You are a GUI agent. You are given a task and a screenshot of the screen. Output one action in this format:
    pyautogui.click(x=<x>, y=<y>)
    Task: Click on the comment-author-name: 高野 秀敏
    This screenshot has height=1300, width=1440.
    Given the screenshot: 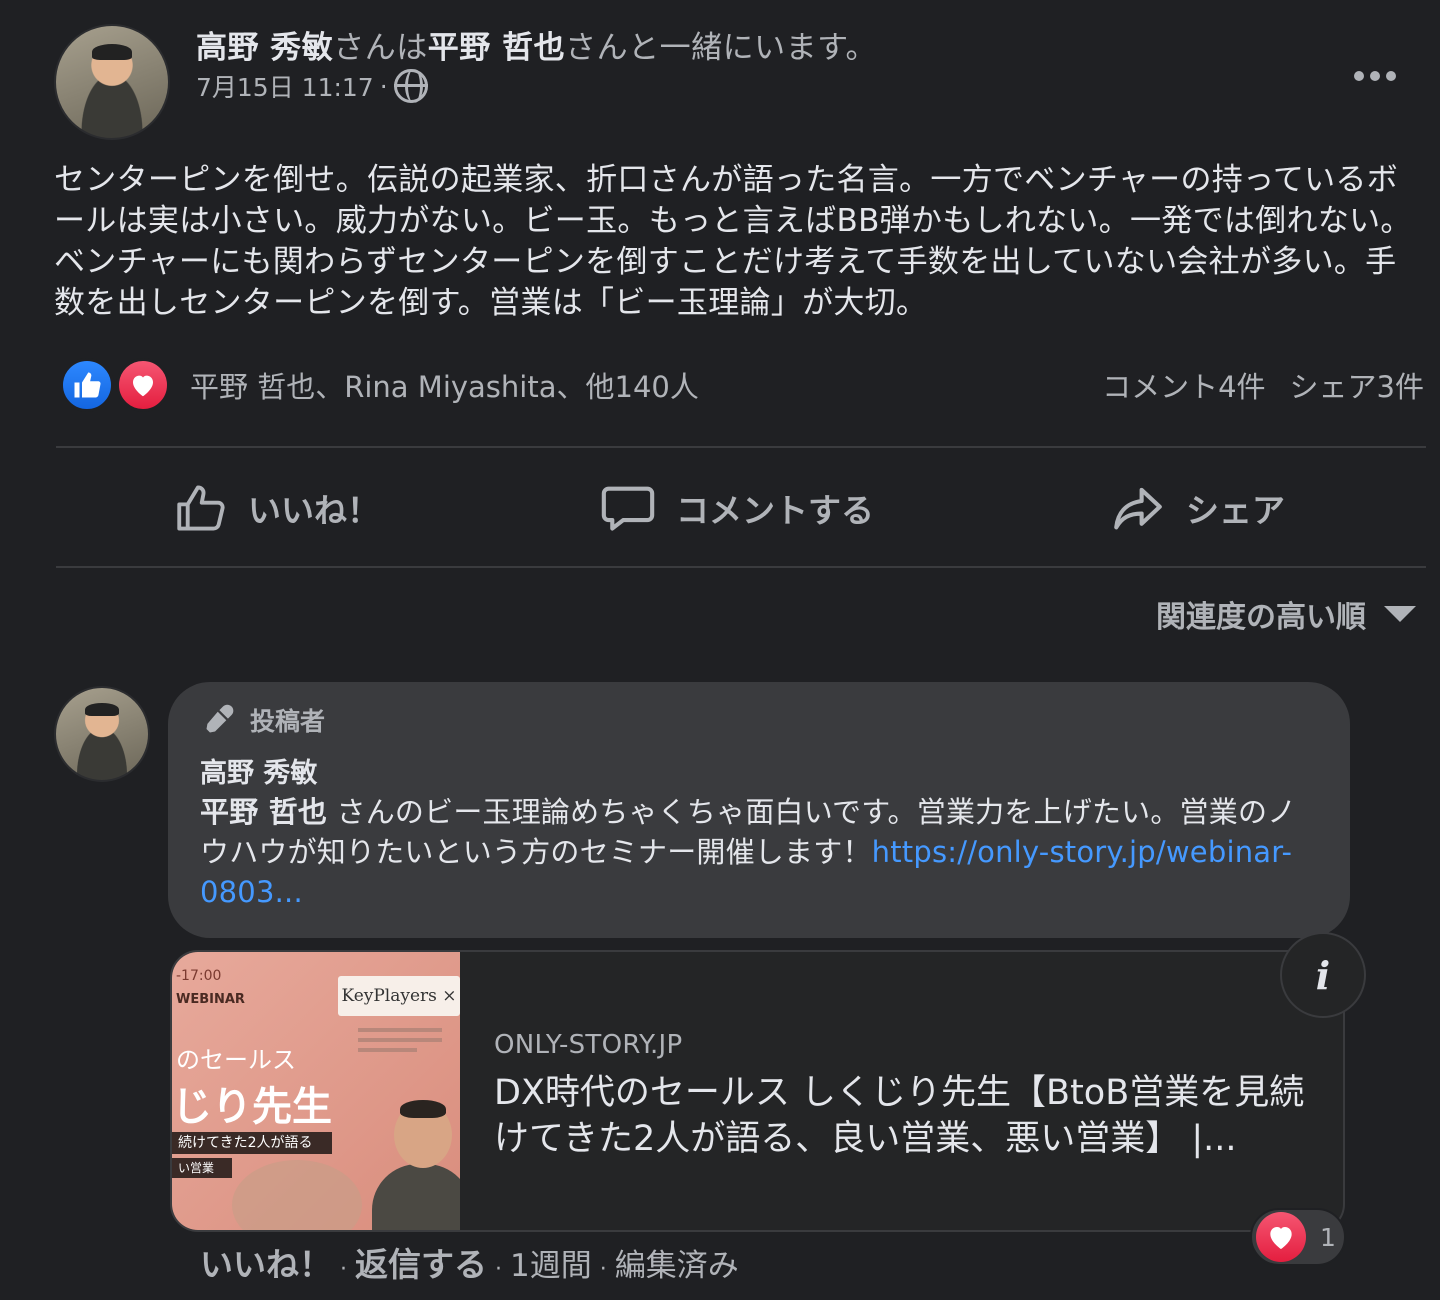 What is the action you would take?
    pyautogui.click(x=759, y=774)
    